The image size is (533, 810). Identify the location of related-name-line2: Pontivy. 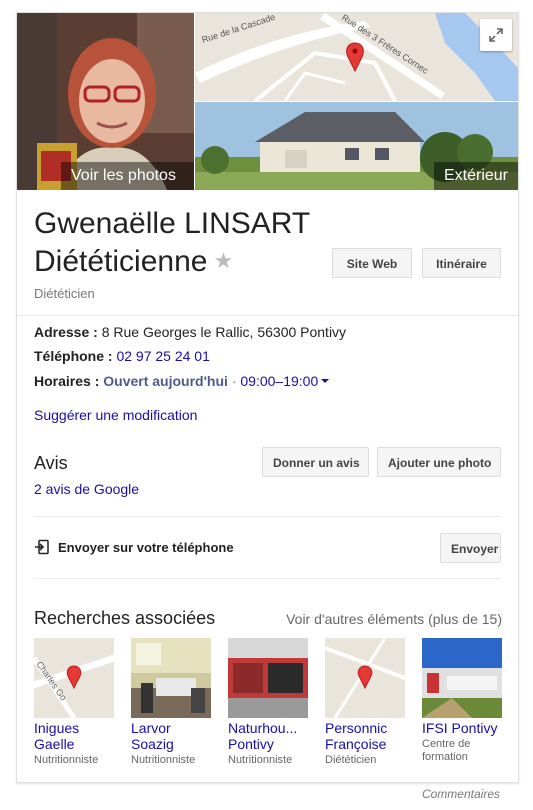
(268, 744).